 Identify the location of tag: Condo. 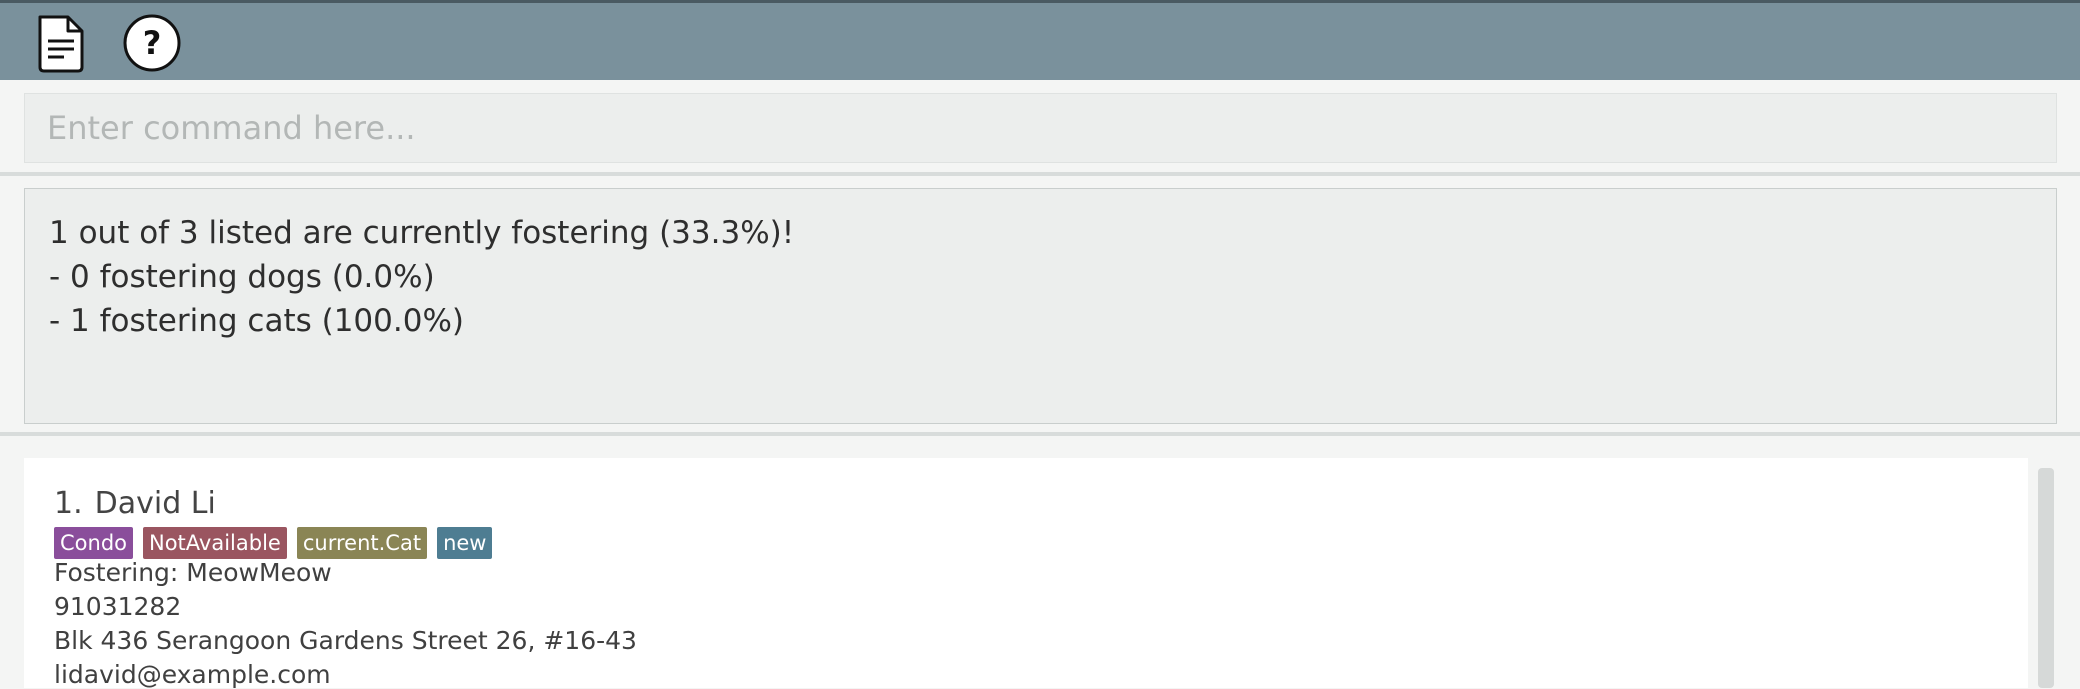
(93, 543).